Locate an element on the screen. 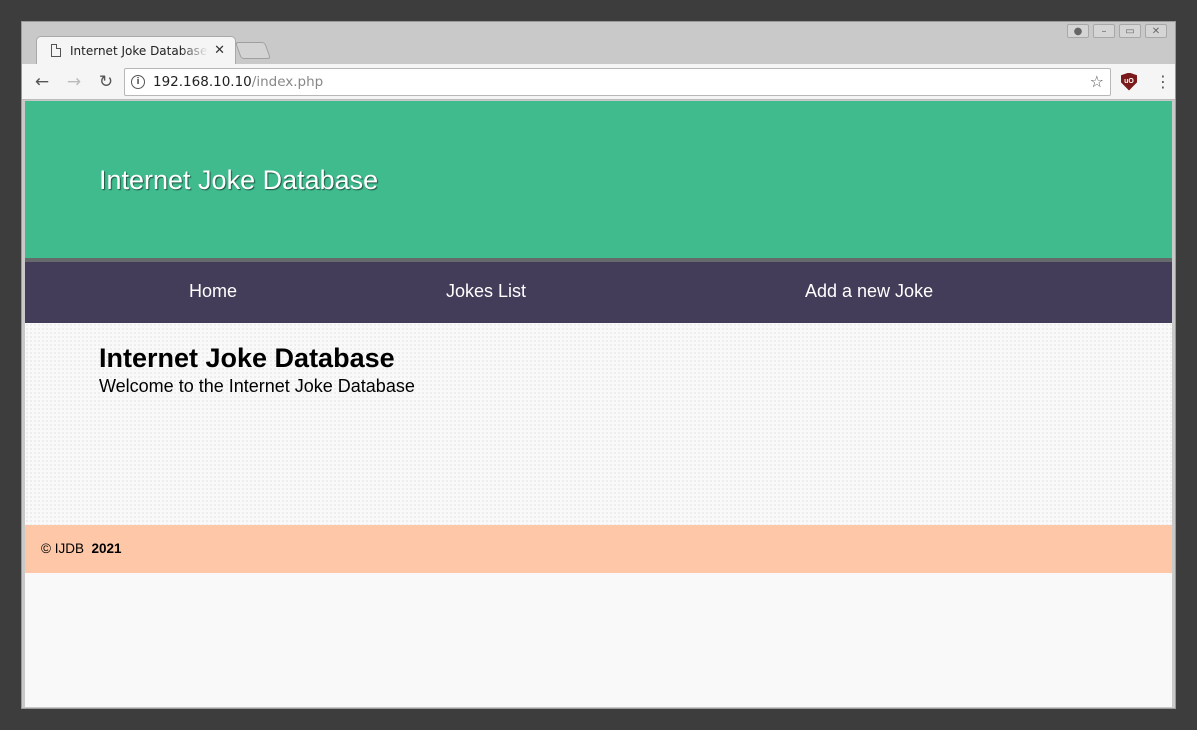 The width and height of the screenshot is (1197, 730). nav-link-jokes-list: Jokes List is located at coordinates (486, 291).